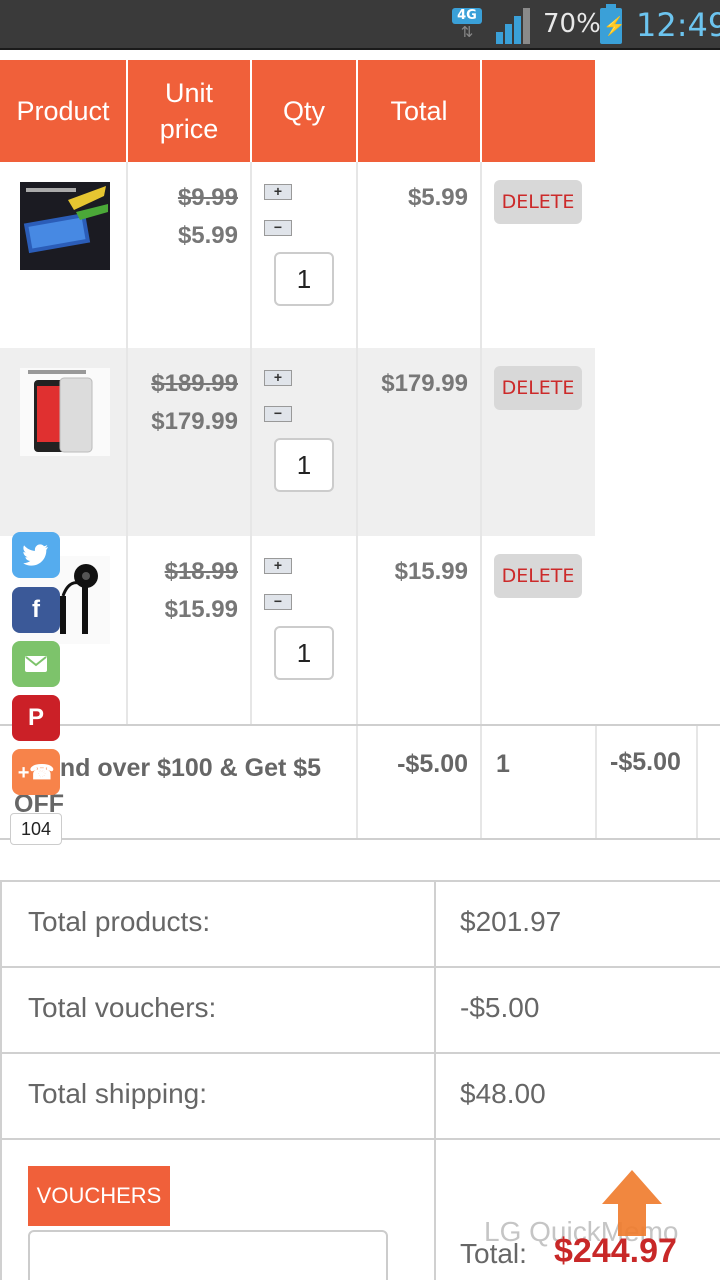 This screenshot has height=1280, width=720. What do you see at coordinates (424, 383) in the screenshot?
I see `row-total: $179.99` at bounding box center [424, 383].